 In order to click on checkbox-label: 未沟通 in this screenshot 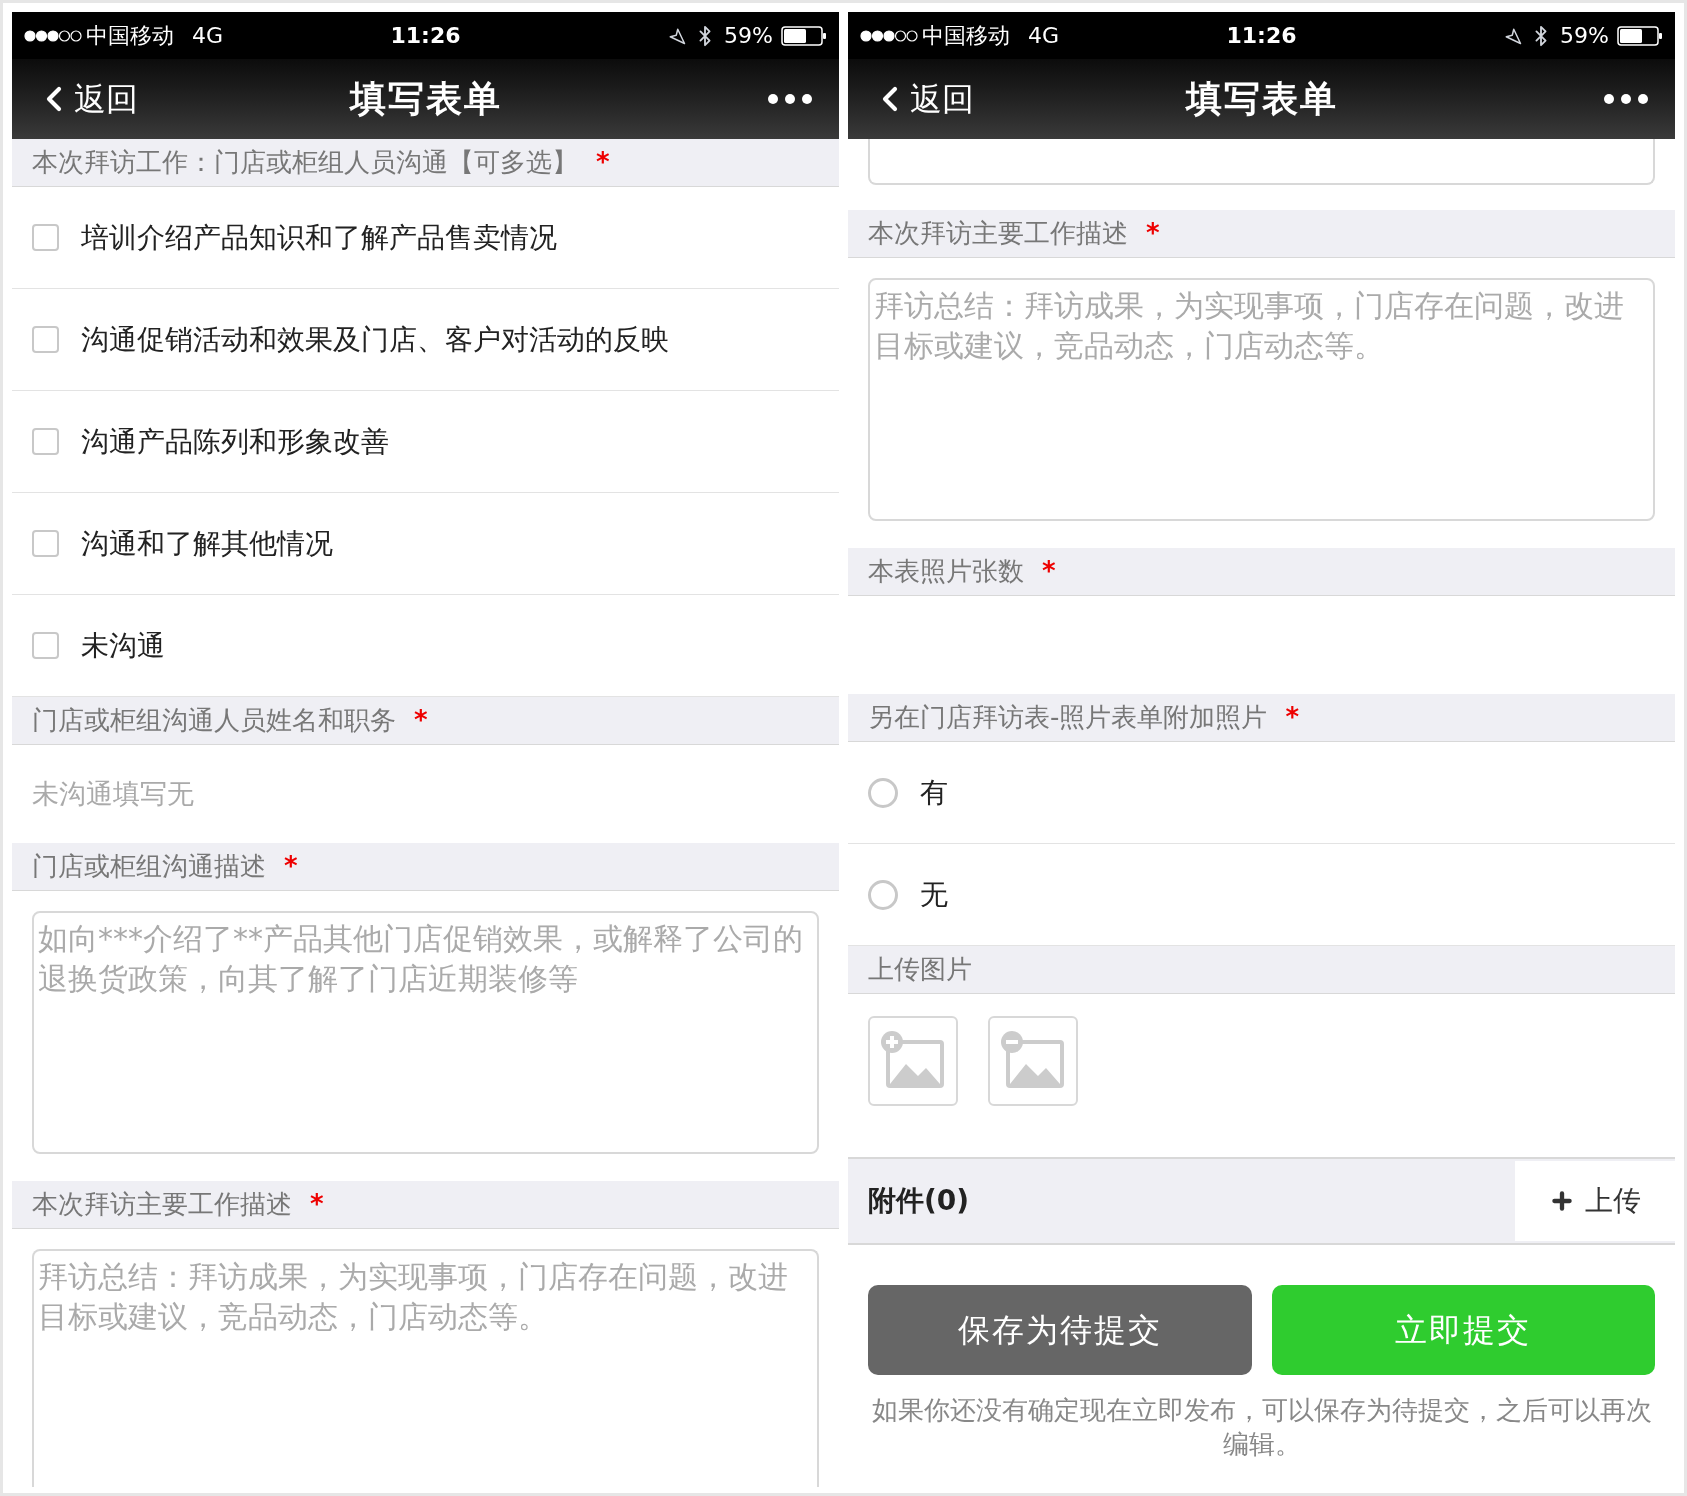, I will do `click(123, 645)`.